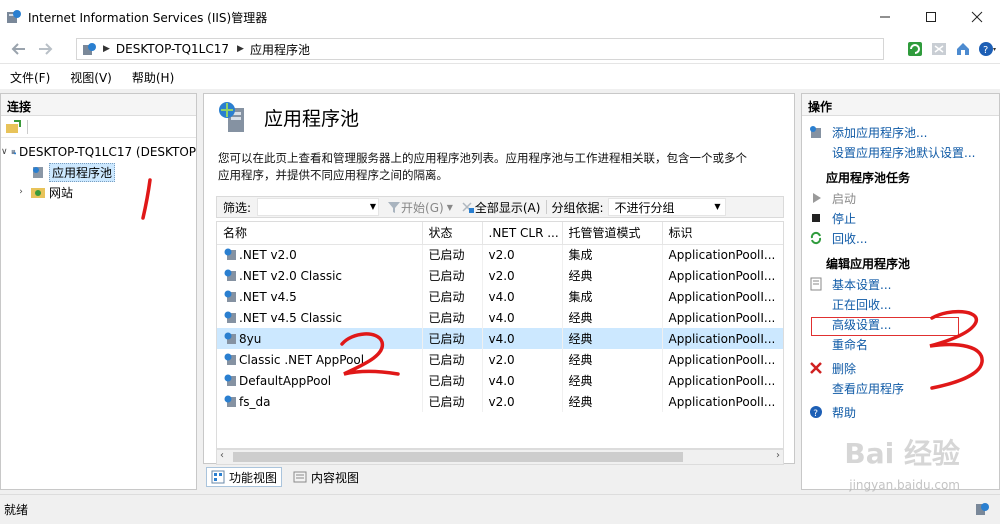 This screenshot has width=1000, height=524. What do you see at coordinates (903, 388) in the screenshot?
I see `action-view-apps: 查看应用程序` at bounding box center [903, 388].